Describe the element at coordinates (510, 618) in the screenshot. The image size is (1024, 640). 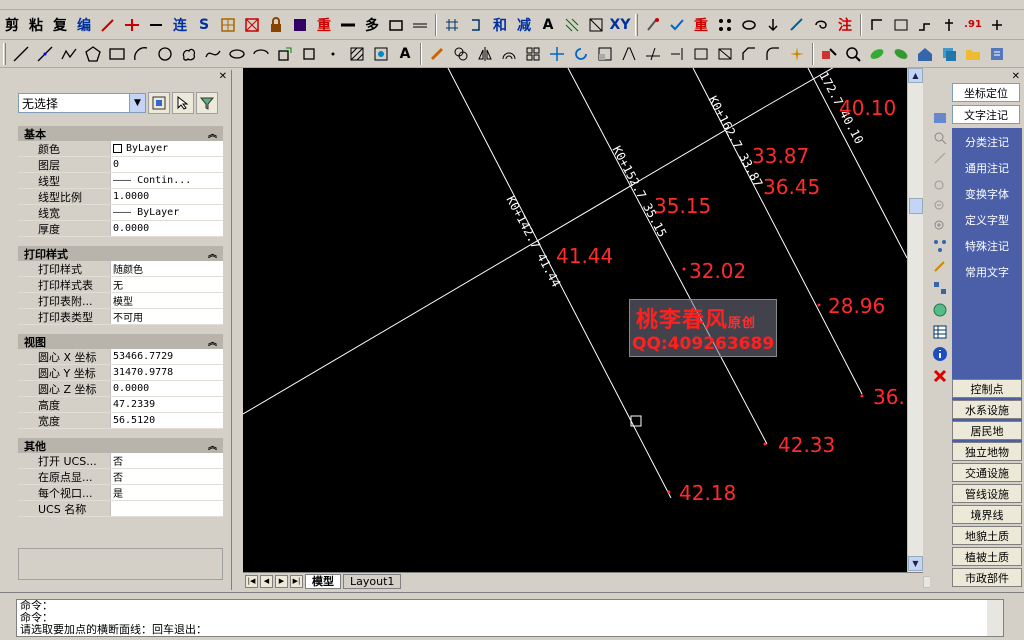
I see `command-window: 命令： 命令： 请选取要加点的横断面线：回车退出：` at that location.